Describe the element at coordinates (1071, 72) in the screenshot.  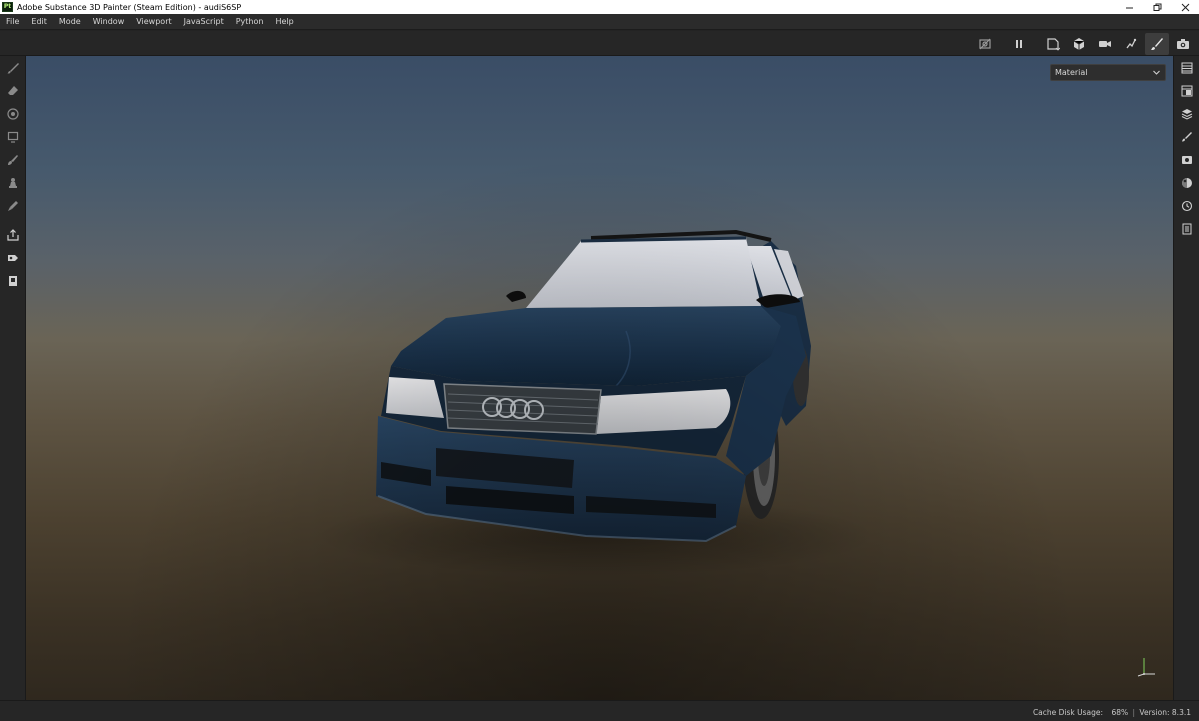
I see `channel-select-value: Material` at that location.